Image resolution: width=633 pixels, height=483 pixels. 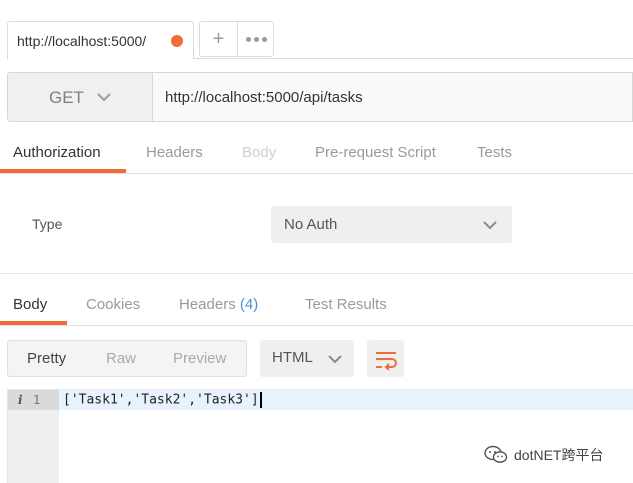 What do you see at coordinates (63, 171) in the screenshot?
I see `active-tab-indicator` at bounding box center [63, 171].